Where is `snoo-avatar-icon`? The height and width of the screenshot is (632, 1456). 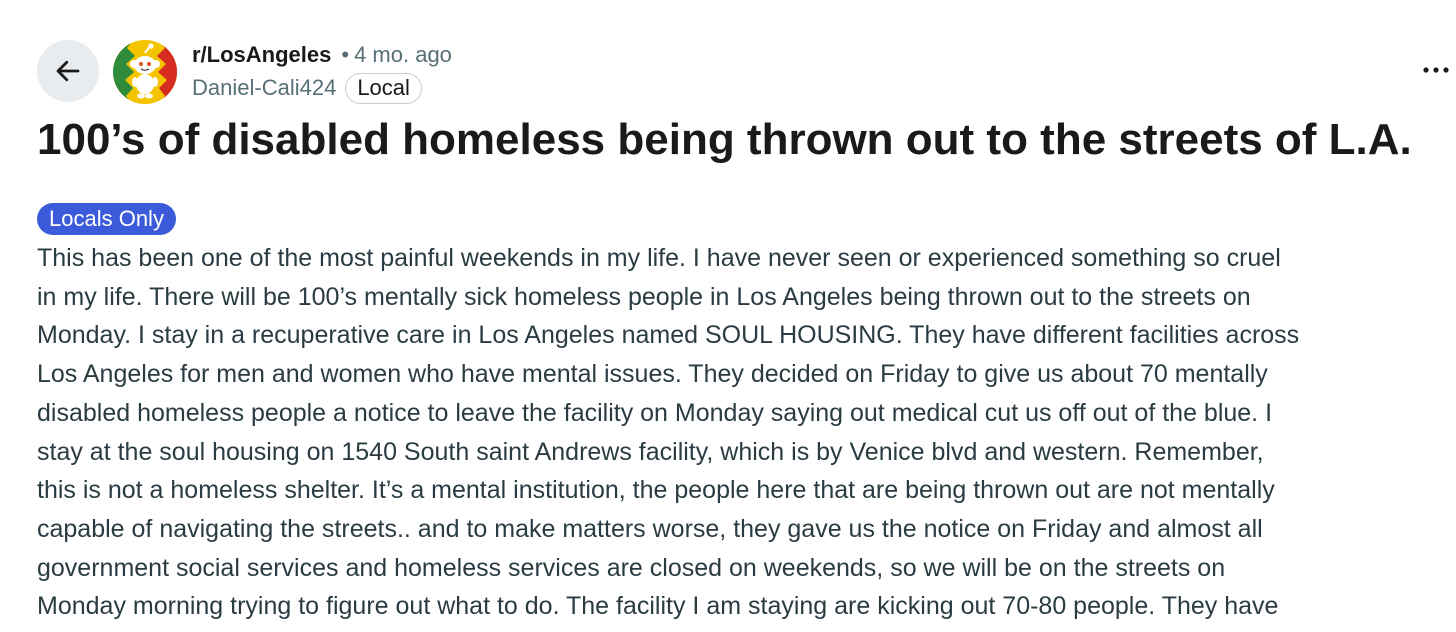 snoo-avatar-icon is located at coordinates (145, 72).